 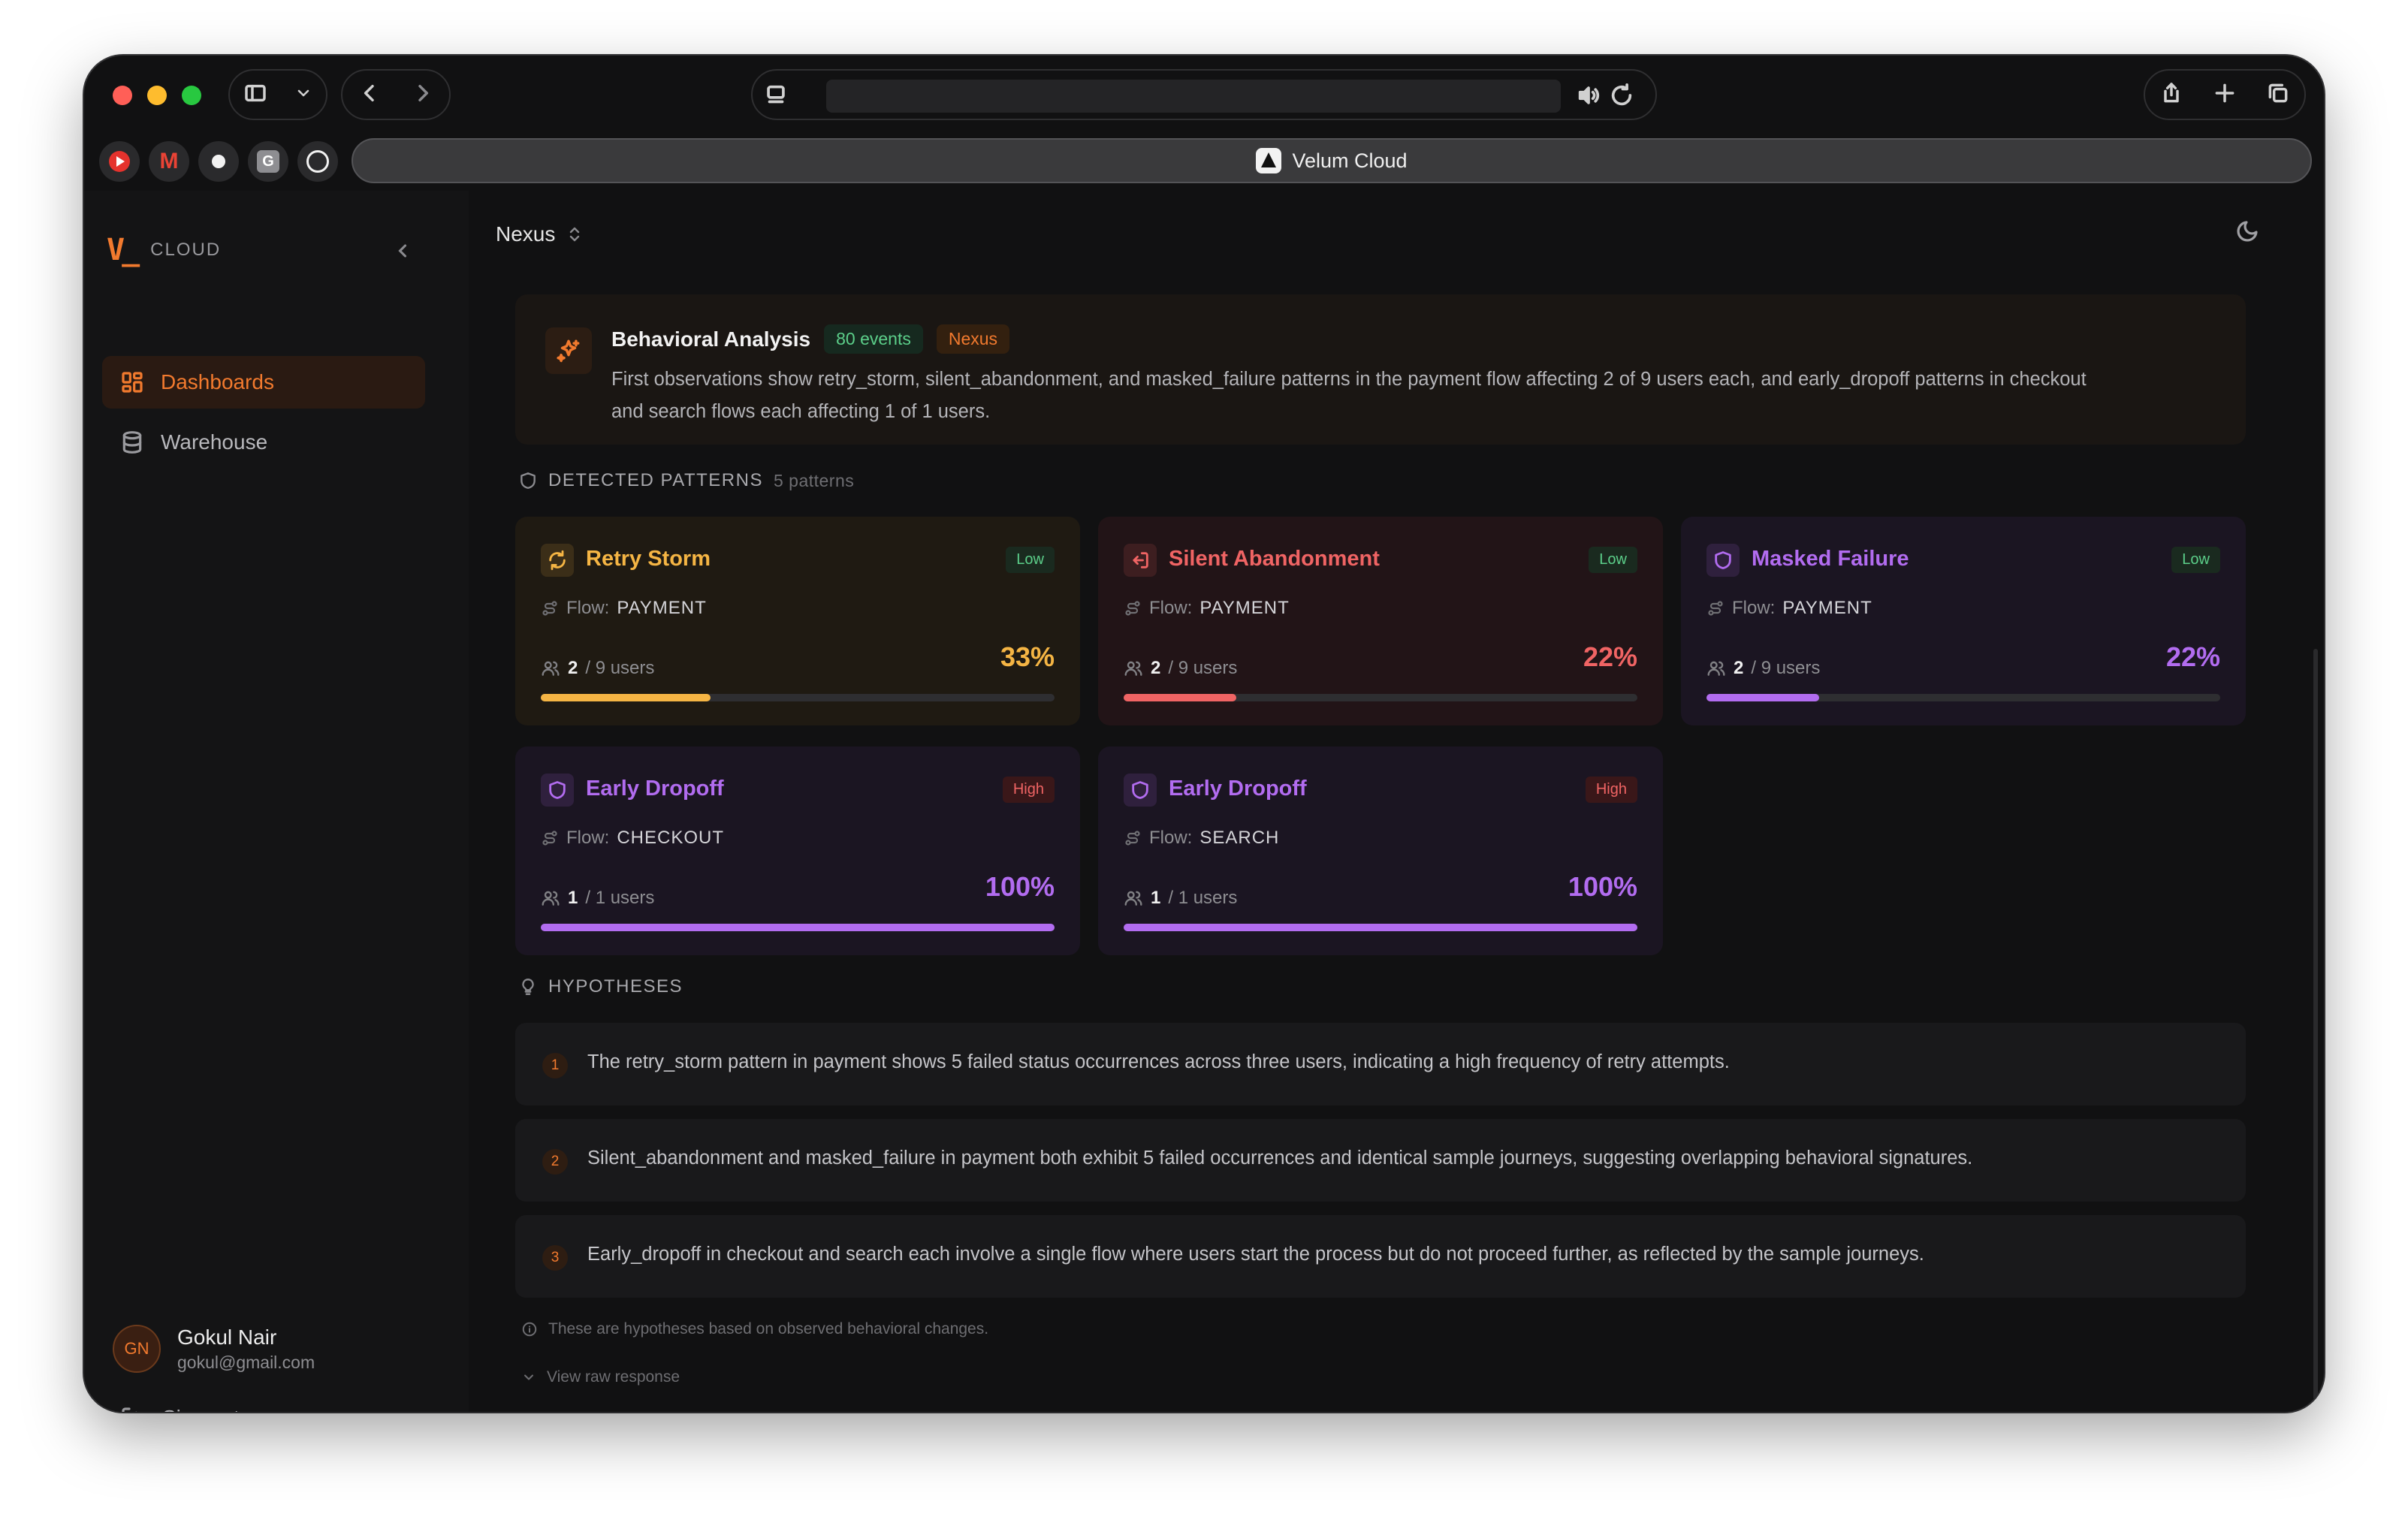 What do you see at coordinates (122, 95) in the screenshot?
I see `close-window-button` at bounding box center [122, 95].